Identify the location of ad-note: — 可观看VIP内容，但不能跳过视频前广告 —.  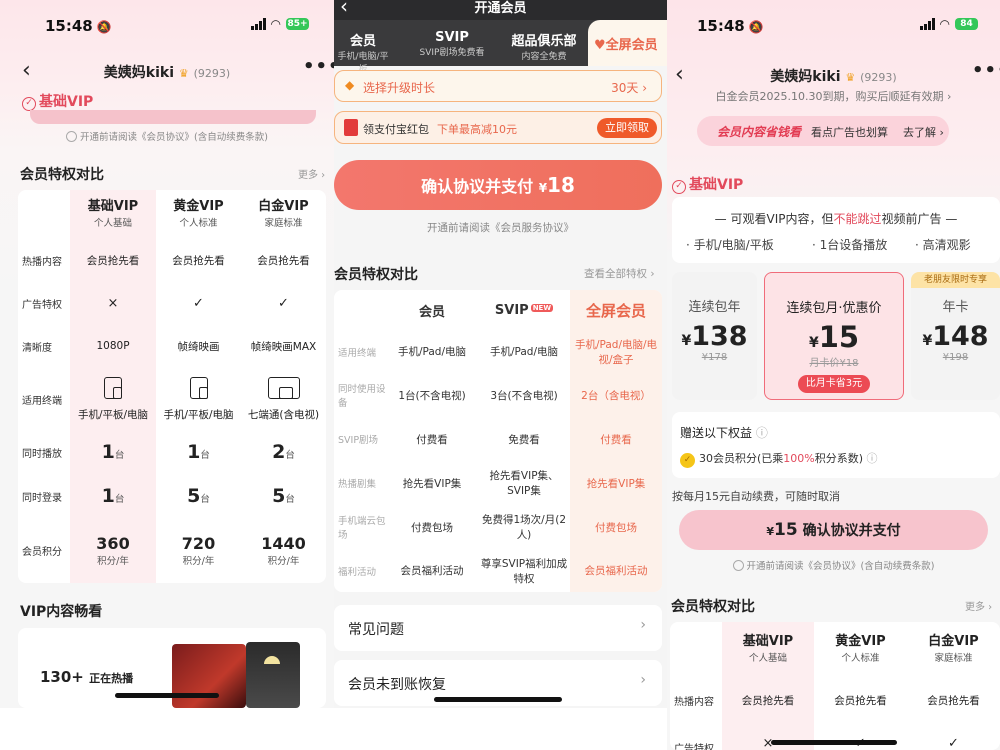
(836, 219).